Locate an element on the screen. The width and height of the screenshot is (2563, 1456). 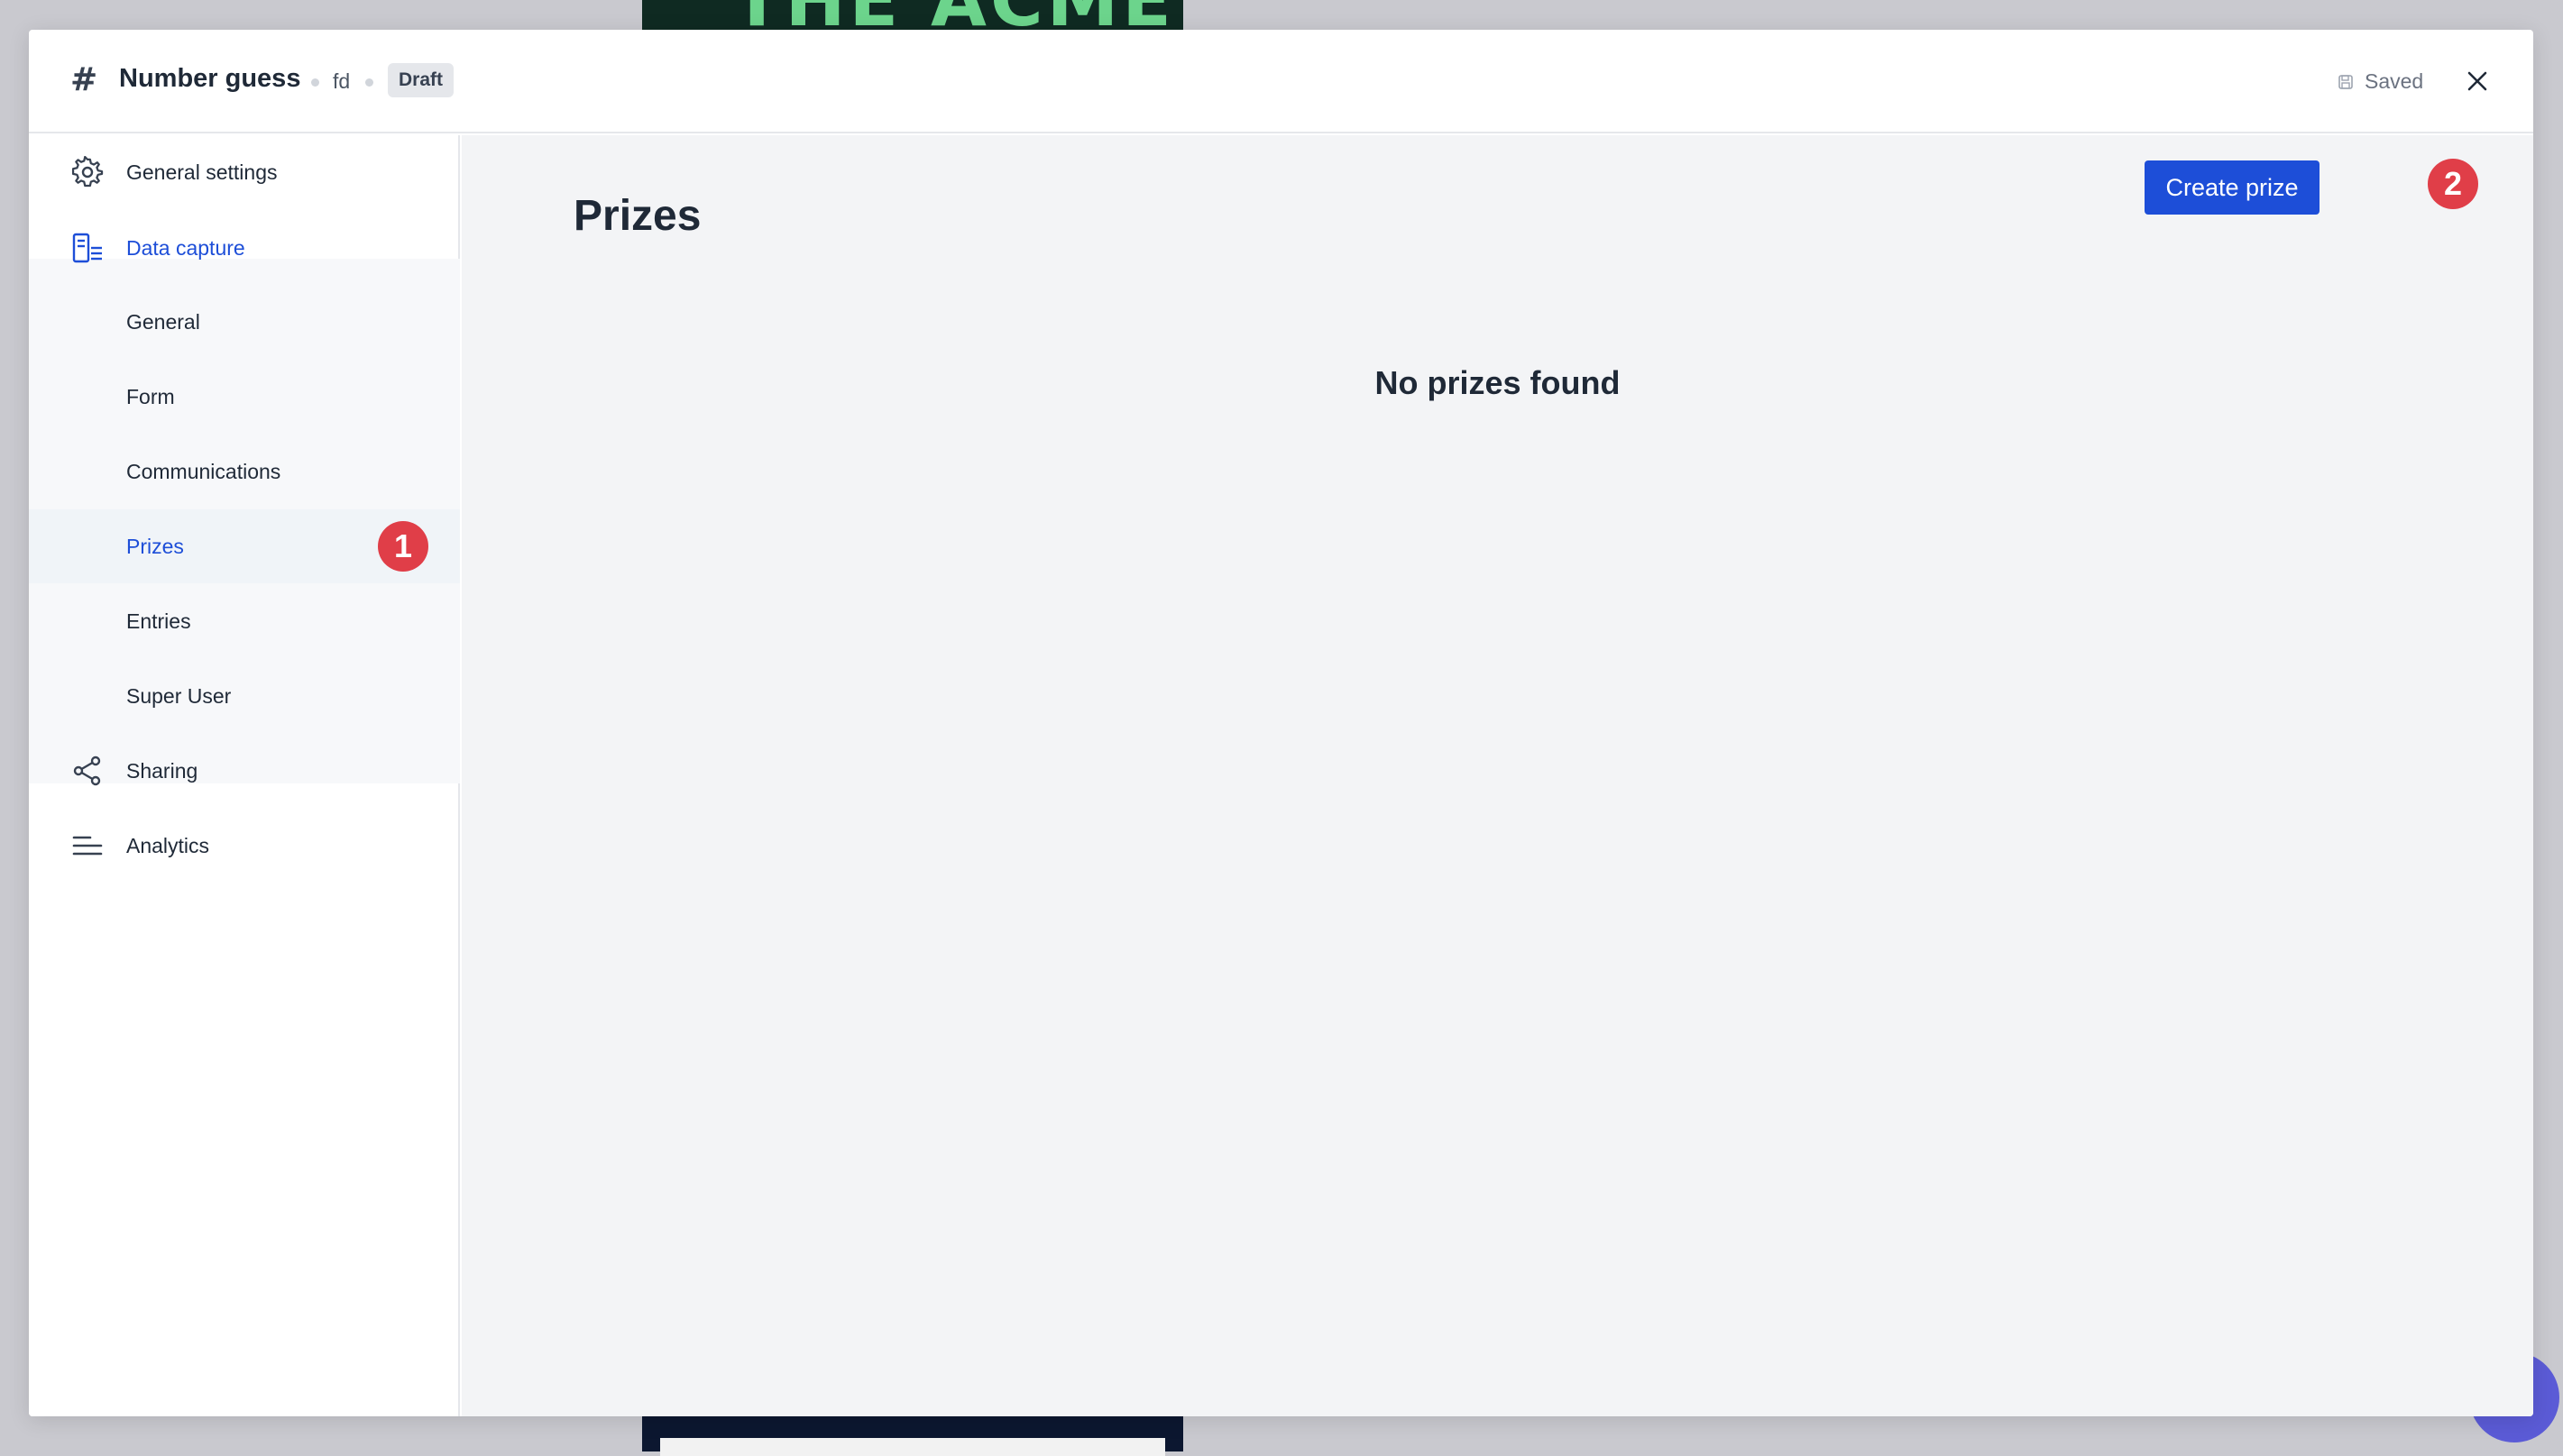
sidebar-item-communications: Communications is located at coordinates (244, 472).